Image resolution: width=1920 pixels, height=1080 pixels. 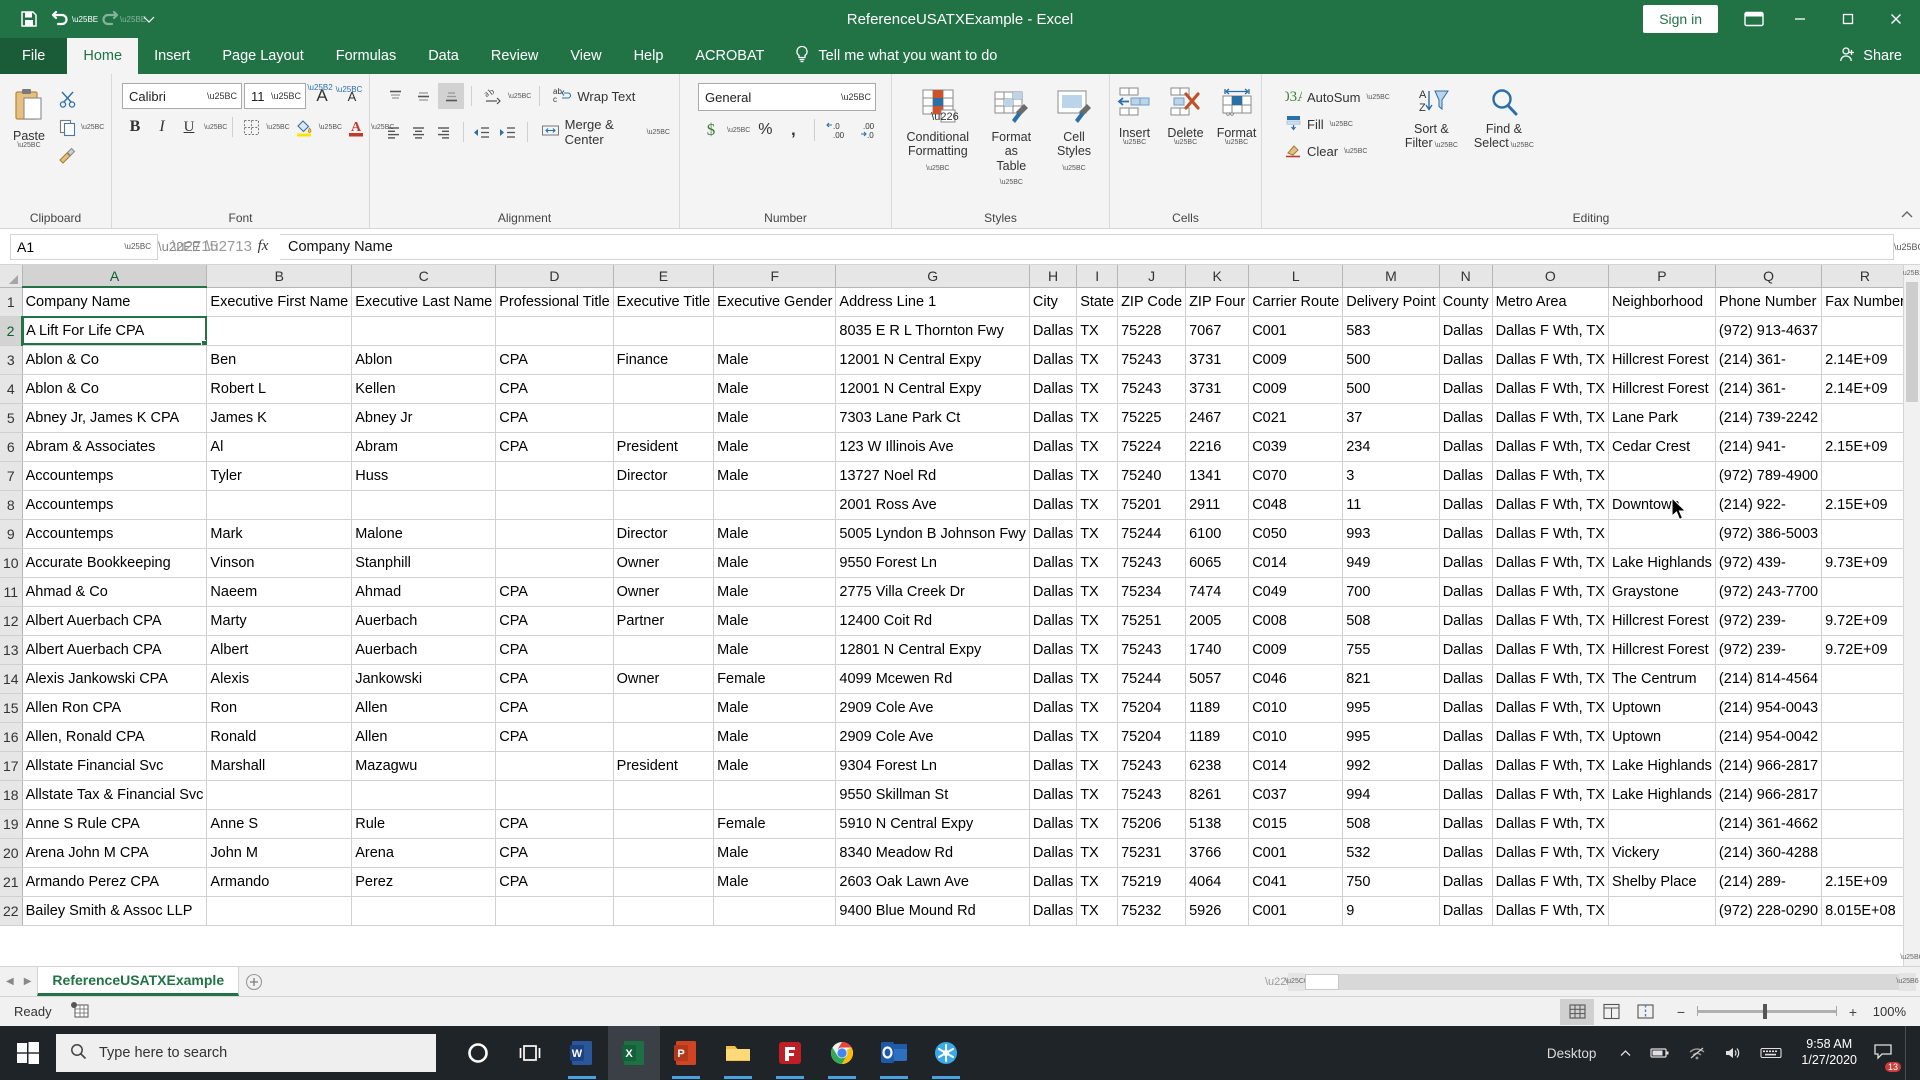 What do you see at coordinates (80, 1011) in the screenshot?
I see `record-macro-icon` at bounding box center [80, 1011].